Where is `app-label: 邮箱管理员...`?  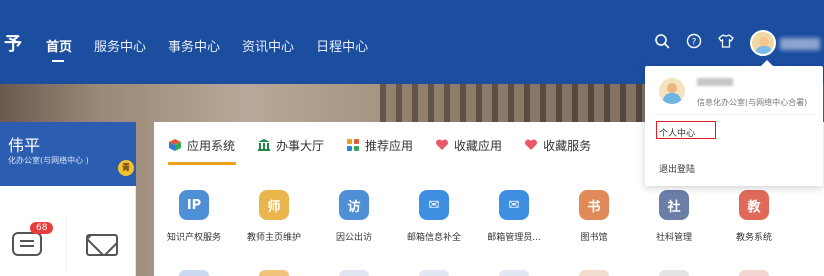
app-label: 邮箱管理员... is located at coordinates (514, 238).